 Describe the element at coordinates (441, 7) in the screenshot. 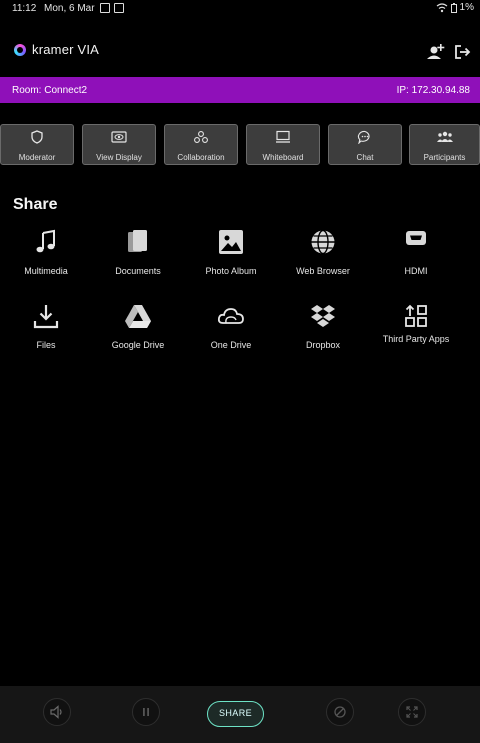

I see `wifi-icon` at that location.